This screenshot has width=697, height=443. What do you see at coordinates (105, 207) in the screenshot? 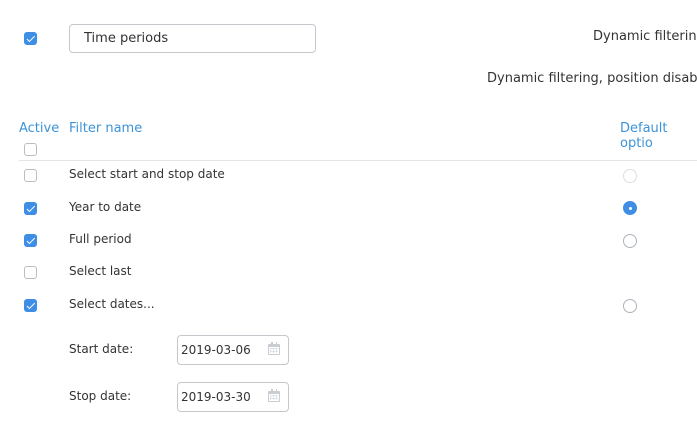
I see `row-filter-name: Year to date` at bounding box center [105, 207].